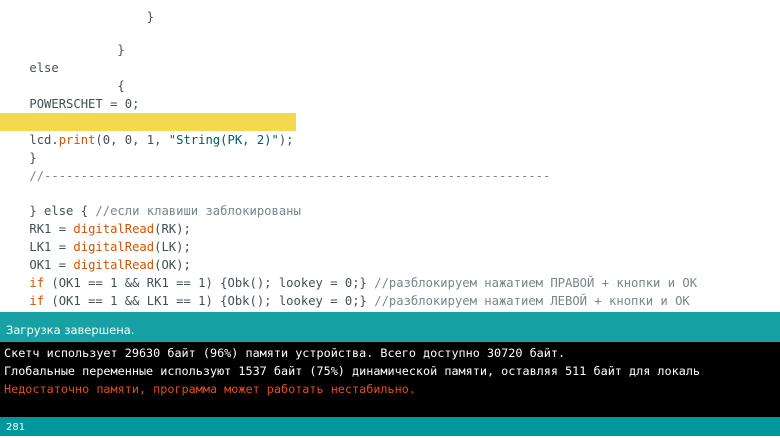  I want to click on code-text: }, so click(150, 17).